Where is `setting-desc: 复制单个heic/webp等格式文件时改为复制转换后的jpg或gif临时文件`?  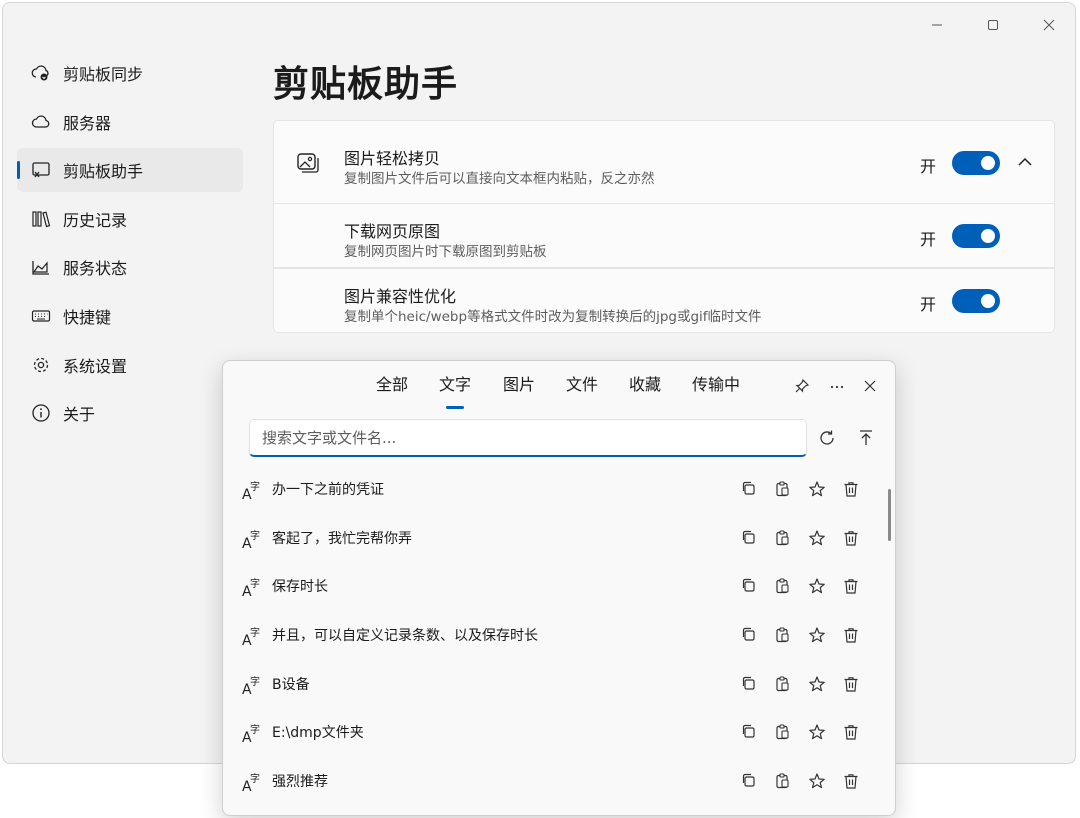
setting-desc: 复制单个heic/webp等格式文件时改为复制转换后的jpg或gif临时文件 is located at coordinates (553, 317).